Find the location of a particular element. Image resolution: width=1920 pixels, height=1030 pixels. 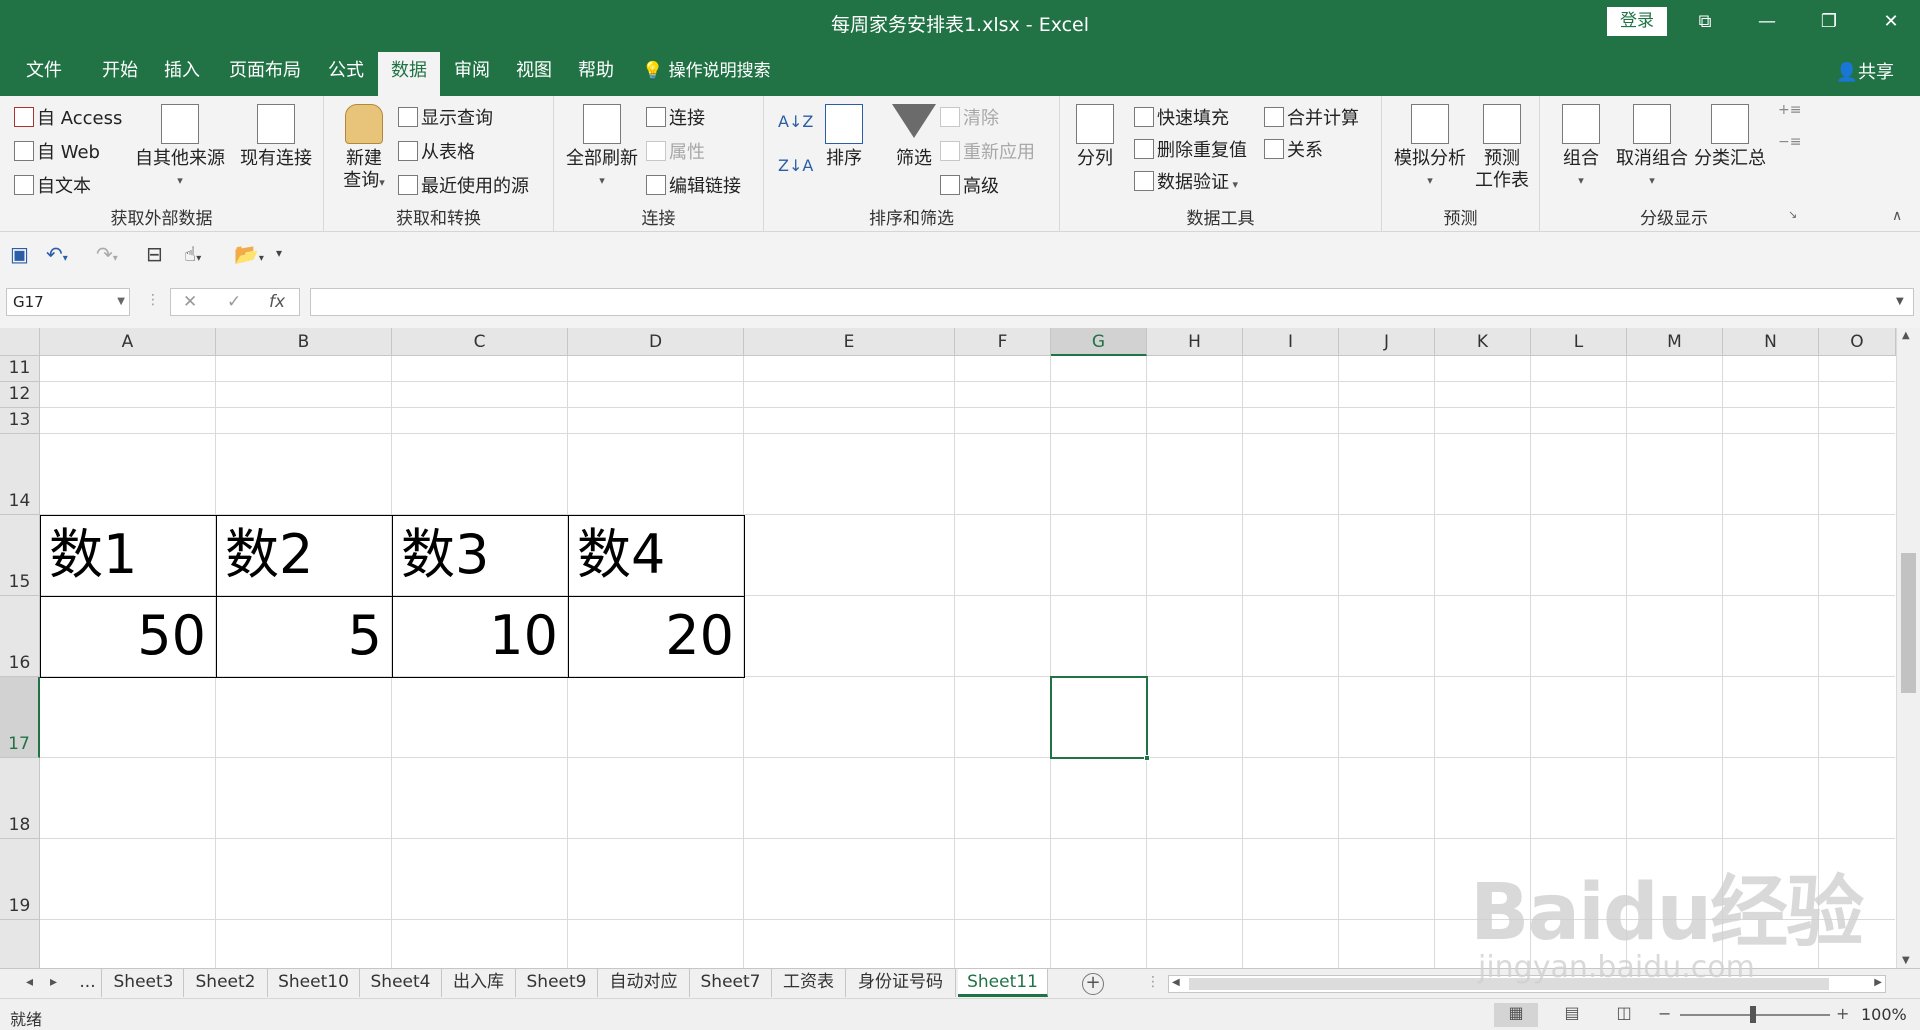

sheet-tab-sheet11: Sheet11 is located at coordinates (1003, 983).